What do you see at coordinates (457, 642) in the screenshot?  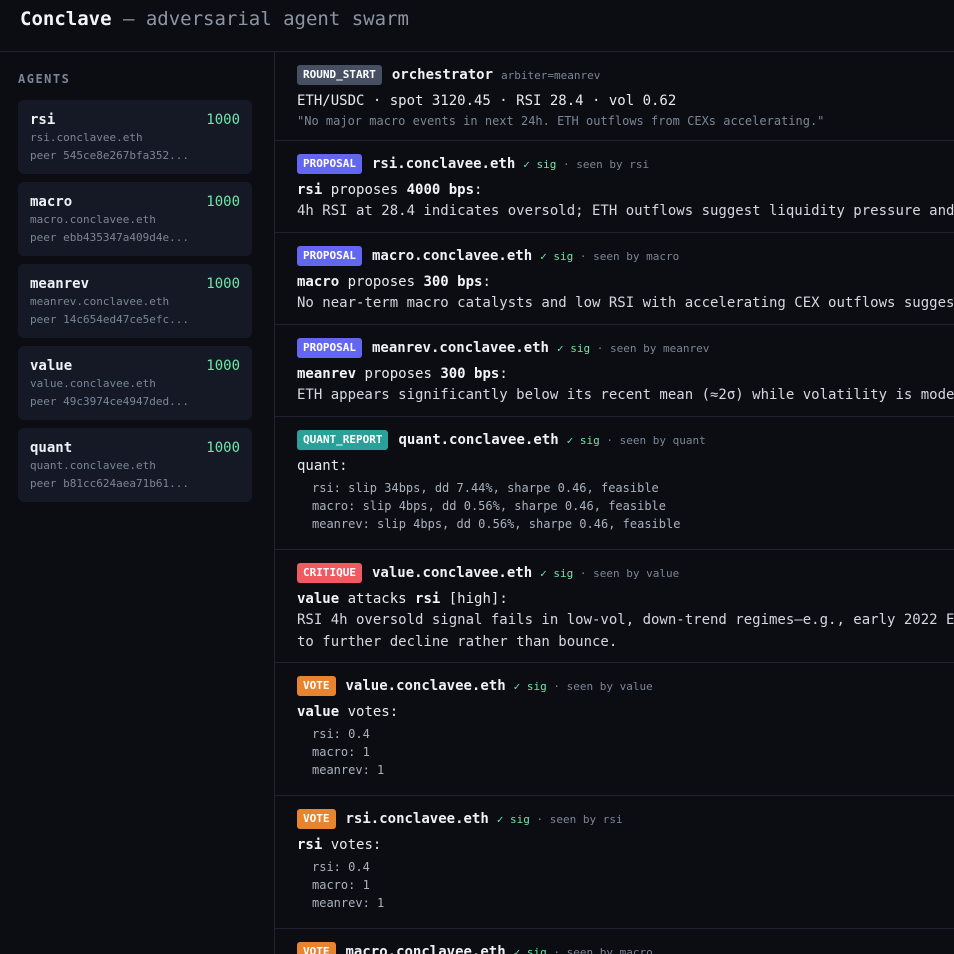 I see `critique-text-cont: to further decline rather than bounce.` at bounding box center [457, 642].